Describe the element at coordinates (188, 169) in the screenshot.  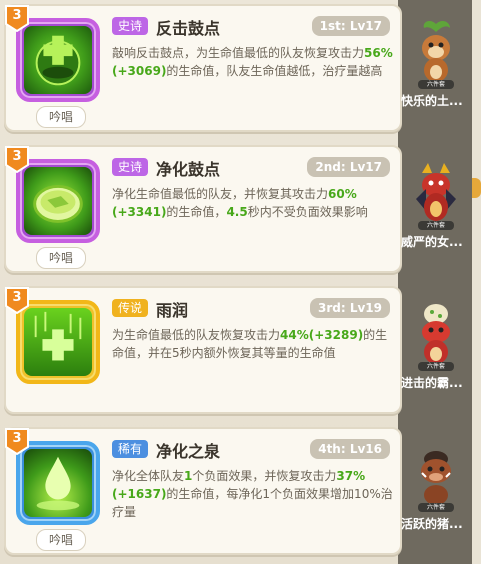
I see `skill-name: 净化鼓点` at that location.